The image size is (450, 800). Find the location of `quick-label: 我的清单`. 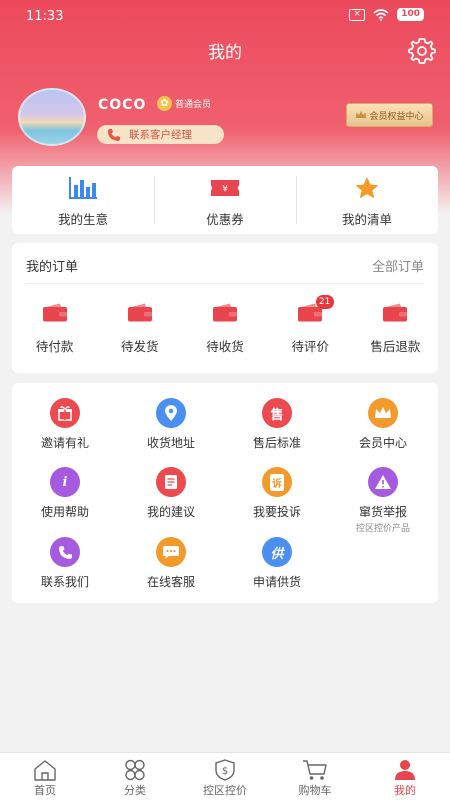

quick-label: 我的清单 is located at coordinates (366, 219).